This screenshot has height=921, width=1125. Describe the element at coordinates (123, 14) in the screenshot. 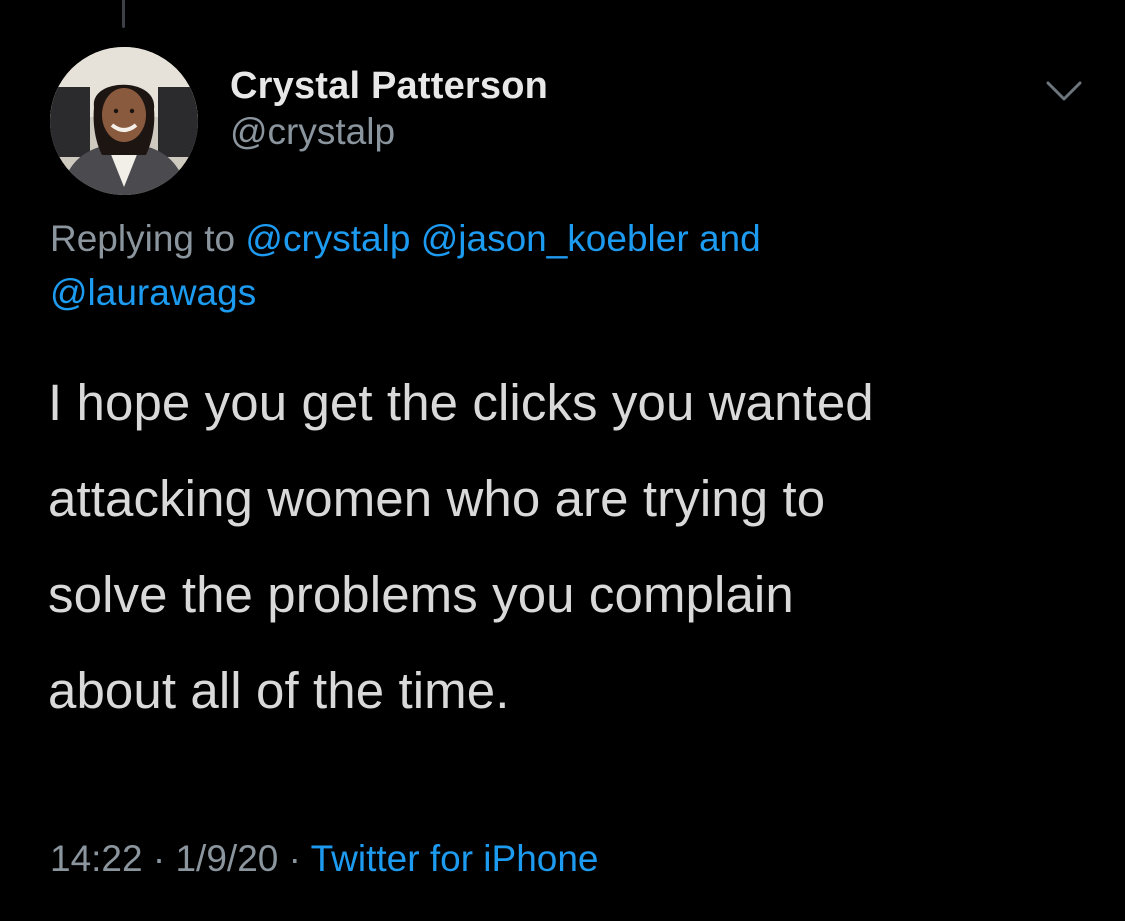

I see `thread-connector-line` at that location.